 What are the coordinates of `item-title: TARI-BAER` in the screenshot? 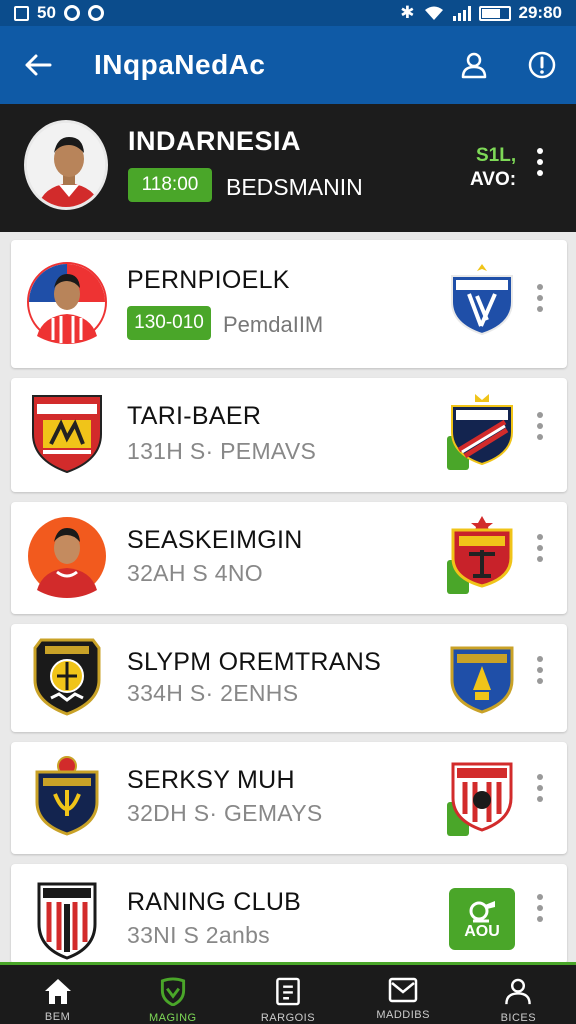 It's located at (194, 416).